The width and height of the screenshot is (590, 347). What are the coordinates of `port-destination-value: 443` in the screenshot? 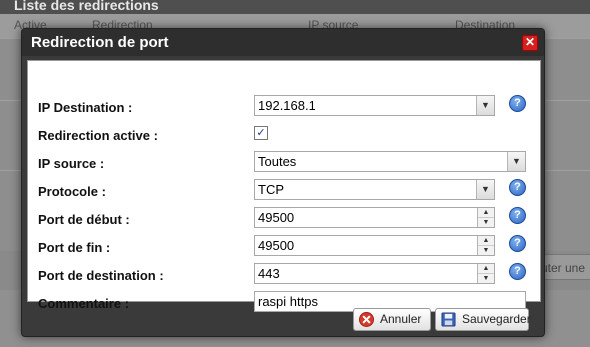 It's located at (269, 273).